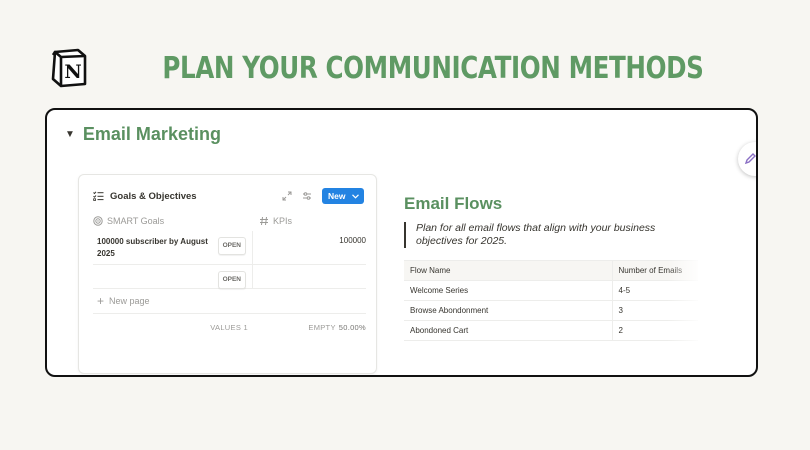 The image size is (810, 450). Describe the element at coordinates (508, 290) in the screenshot. I see `flow-name-cell: Welcome Series` at that location.